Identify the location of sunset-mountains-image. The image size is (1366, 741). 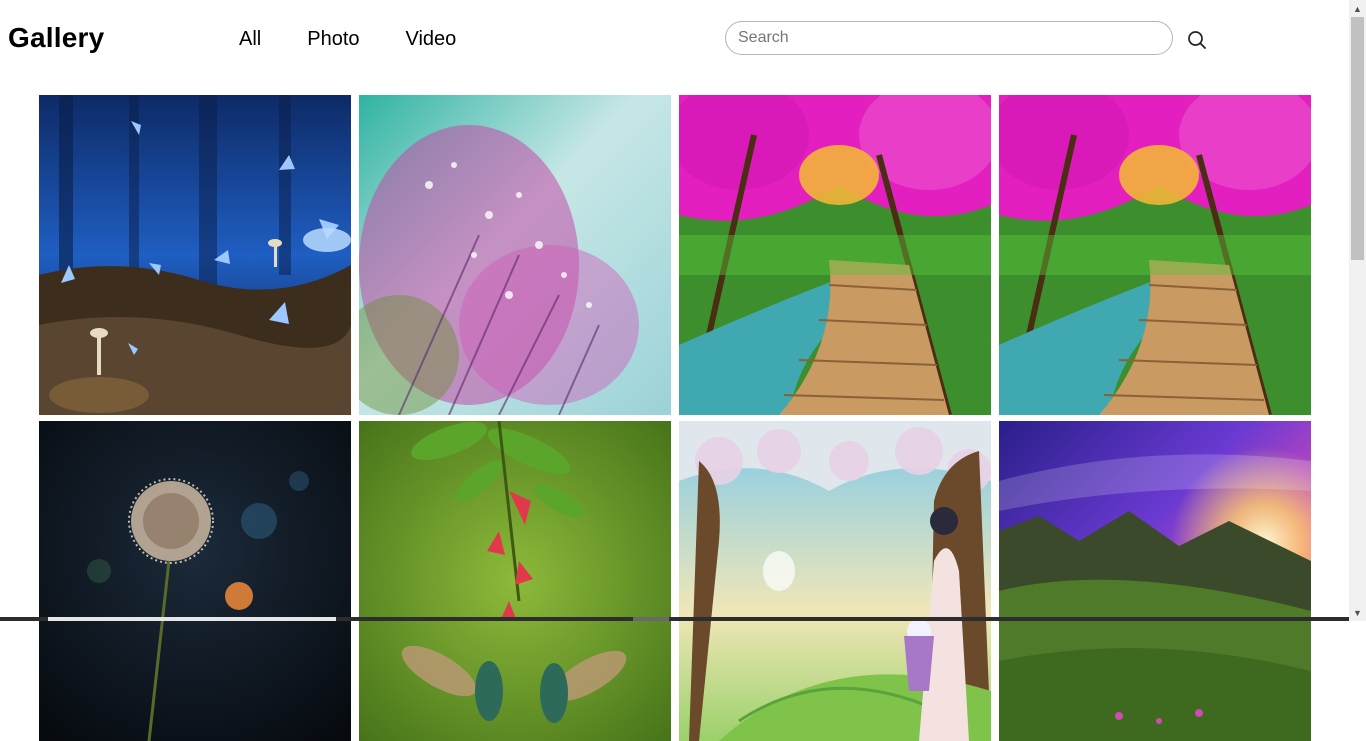
(1155, 581).